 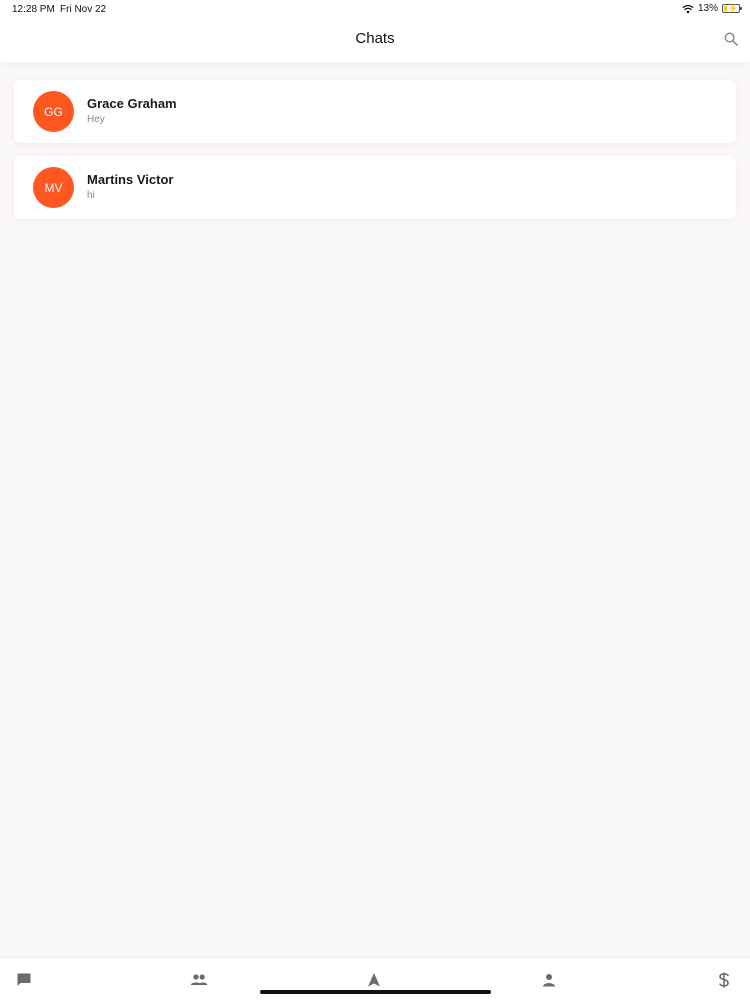 I want to click on people-icon, so click(x=199, y=979).